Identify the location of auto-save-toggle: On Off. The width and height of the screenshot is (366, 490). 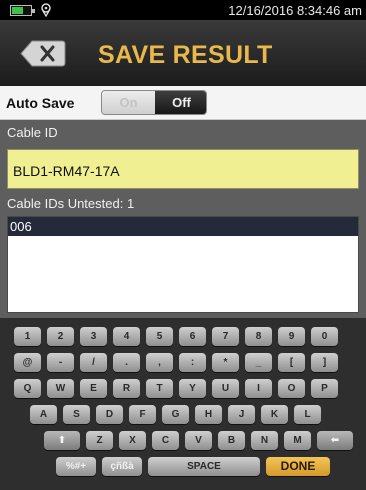
(154, 102).